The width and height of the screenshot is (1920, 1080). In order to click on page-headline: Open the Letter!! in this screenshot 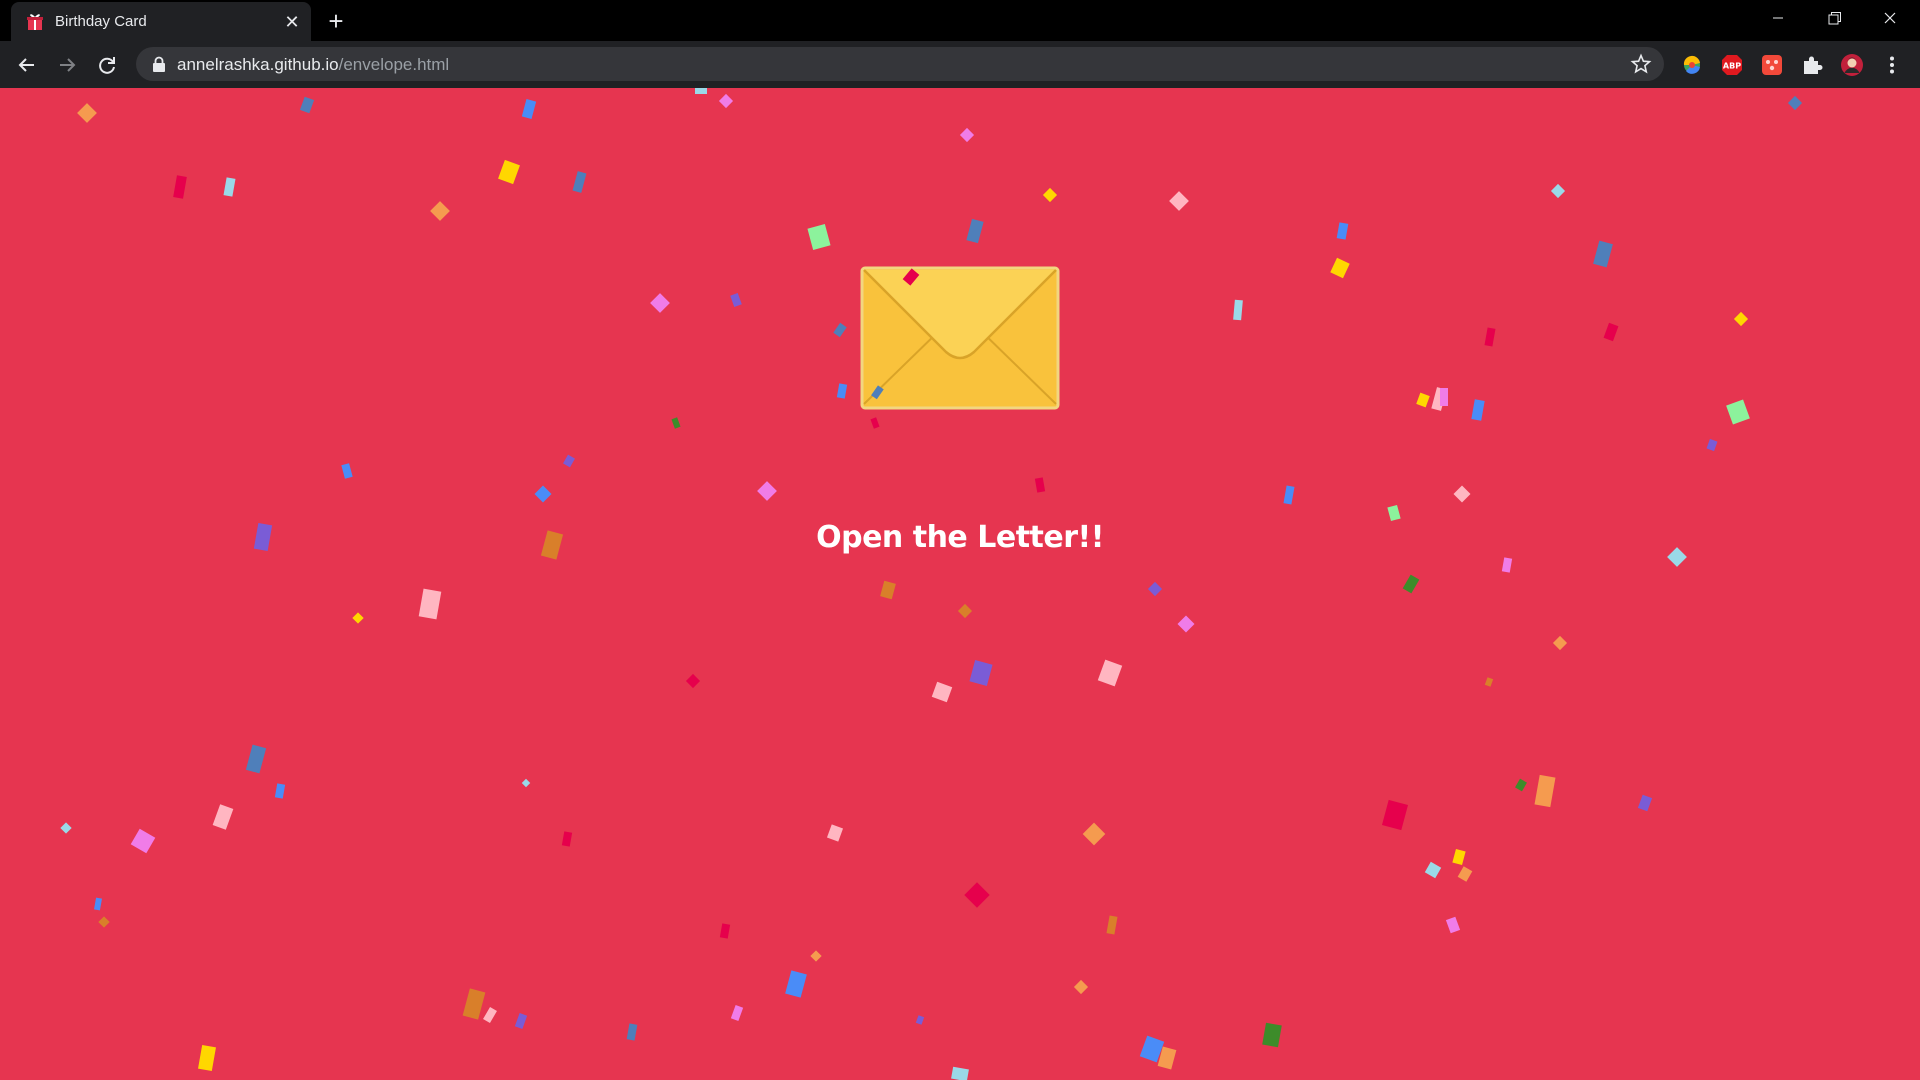, I will do `click(960, 537)`.